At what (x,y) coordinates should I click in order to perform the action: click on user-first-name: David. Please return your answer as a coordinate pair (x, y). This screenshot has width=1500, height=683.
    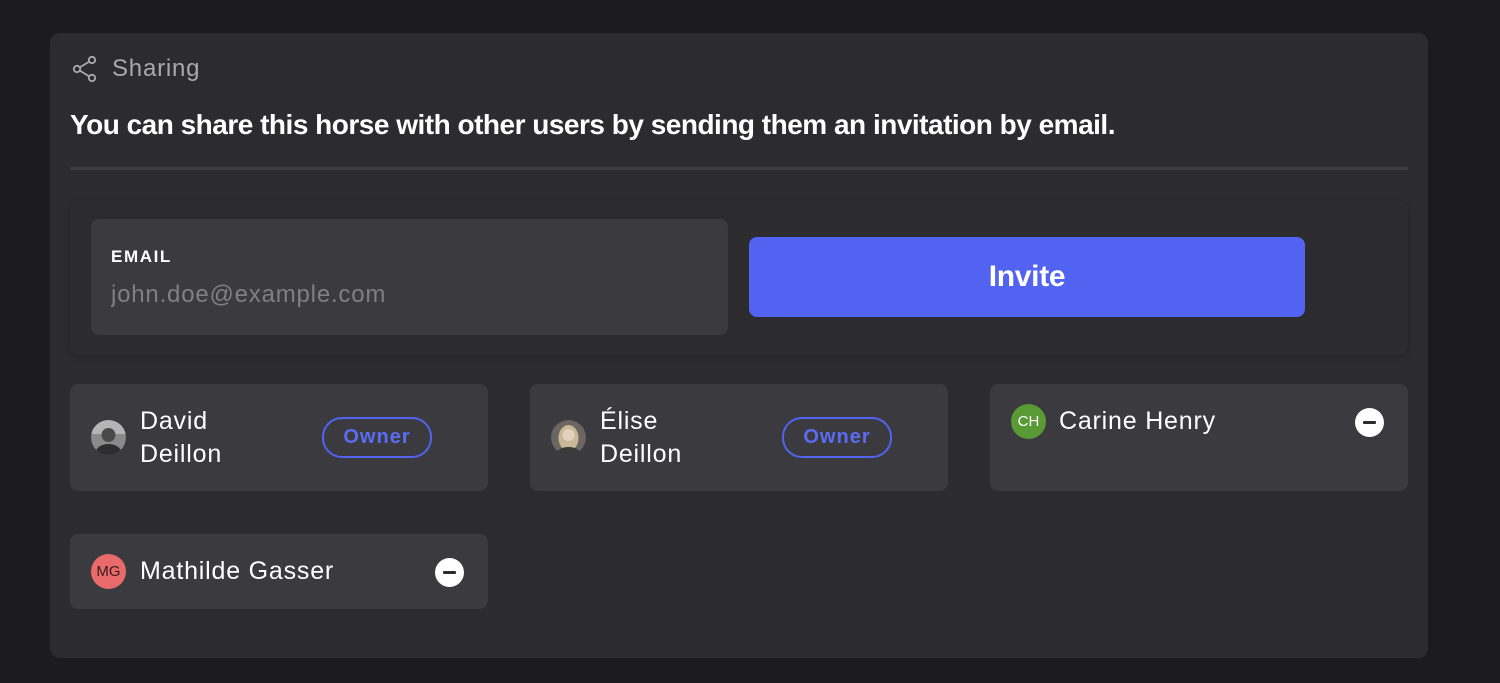
    Looking at the image, I should click on (174, 421).